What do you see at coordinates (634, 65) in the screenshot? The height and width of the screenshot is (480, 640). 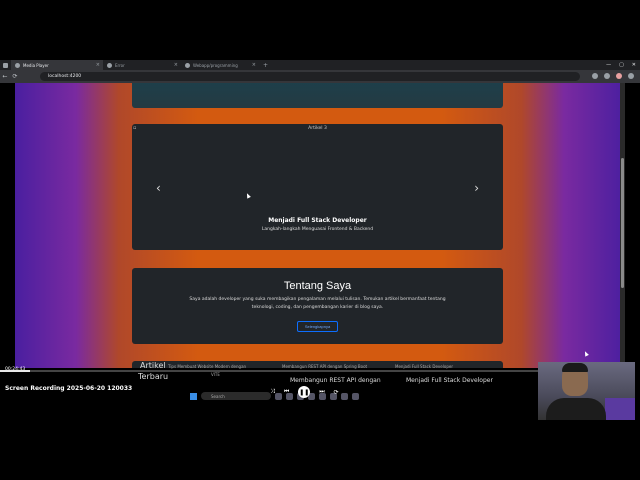 I see `close-button: ✕` at bounding box center [634, 65].